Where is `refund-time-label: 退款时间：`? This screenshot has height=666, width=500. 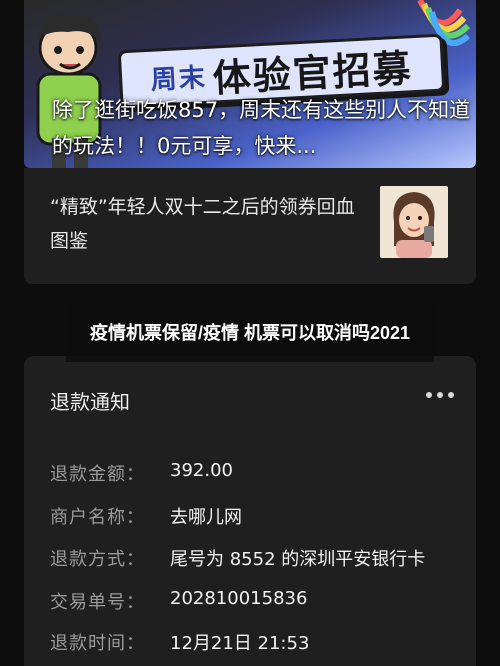
refund-time-label: 退款时间： is located at coordinates (97, 643).